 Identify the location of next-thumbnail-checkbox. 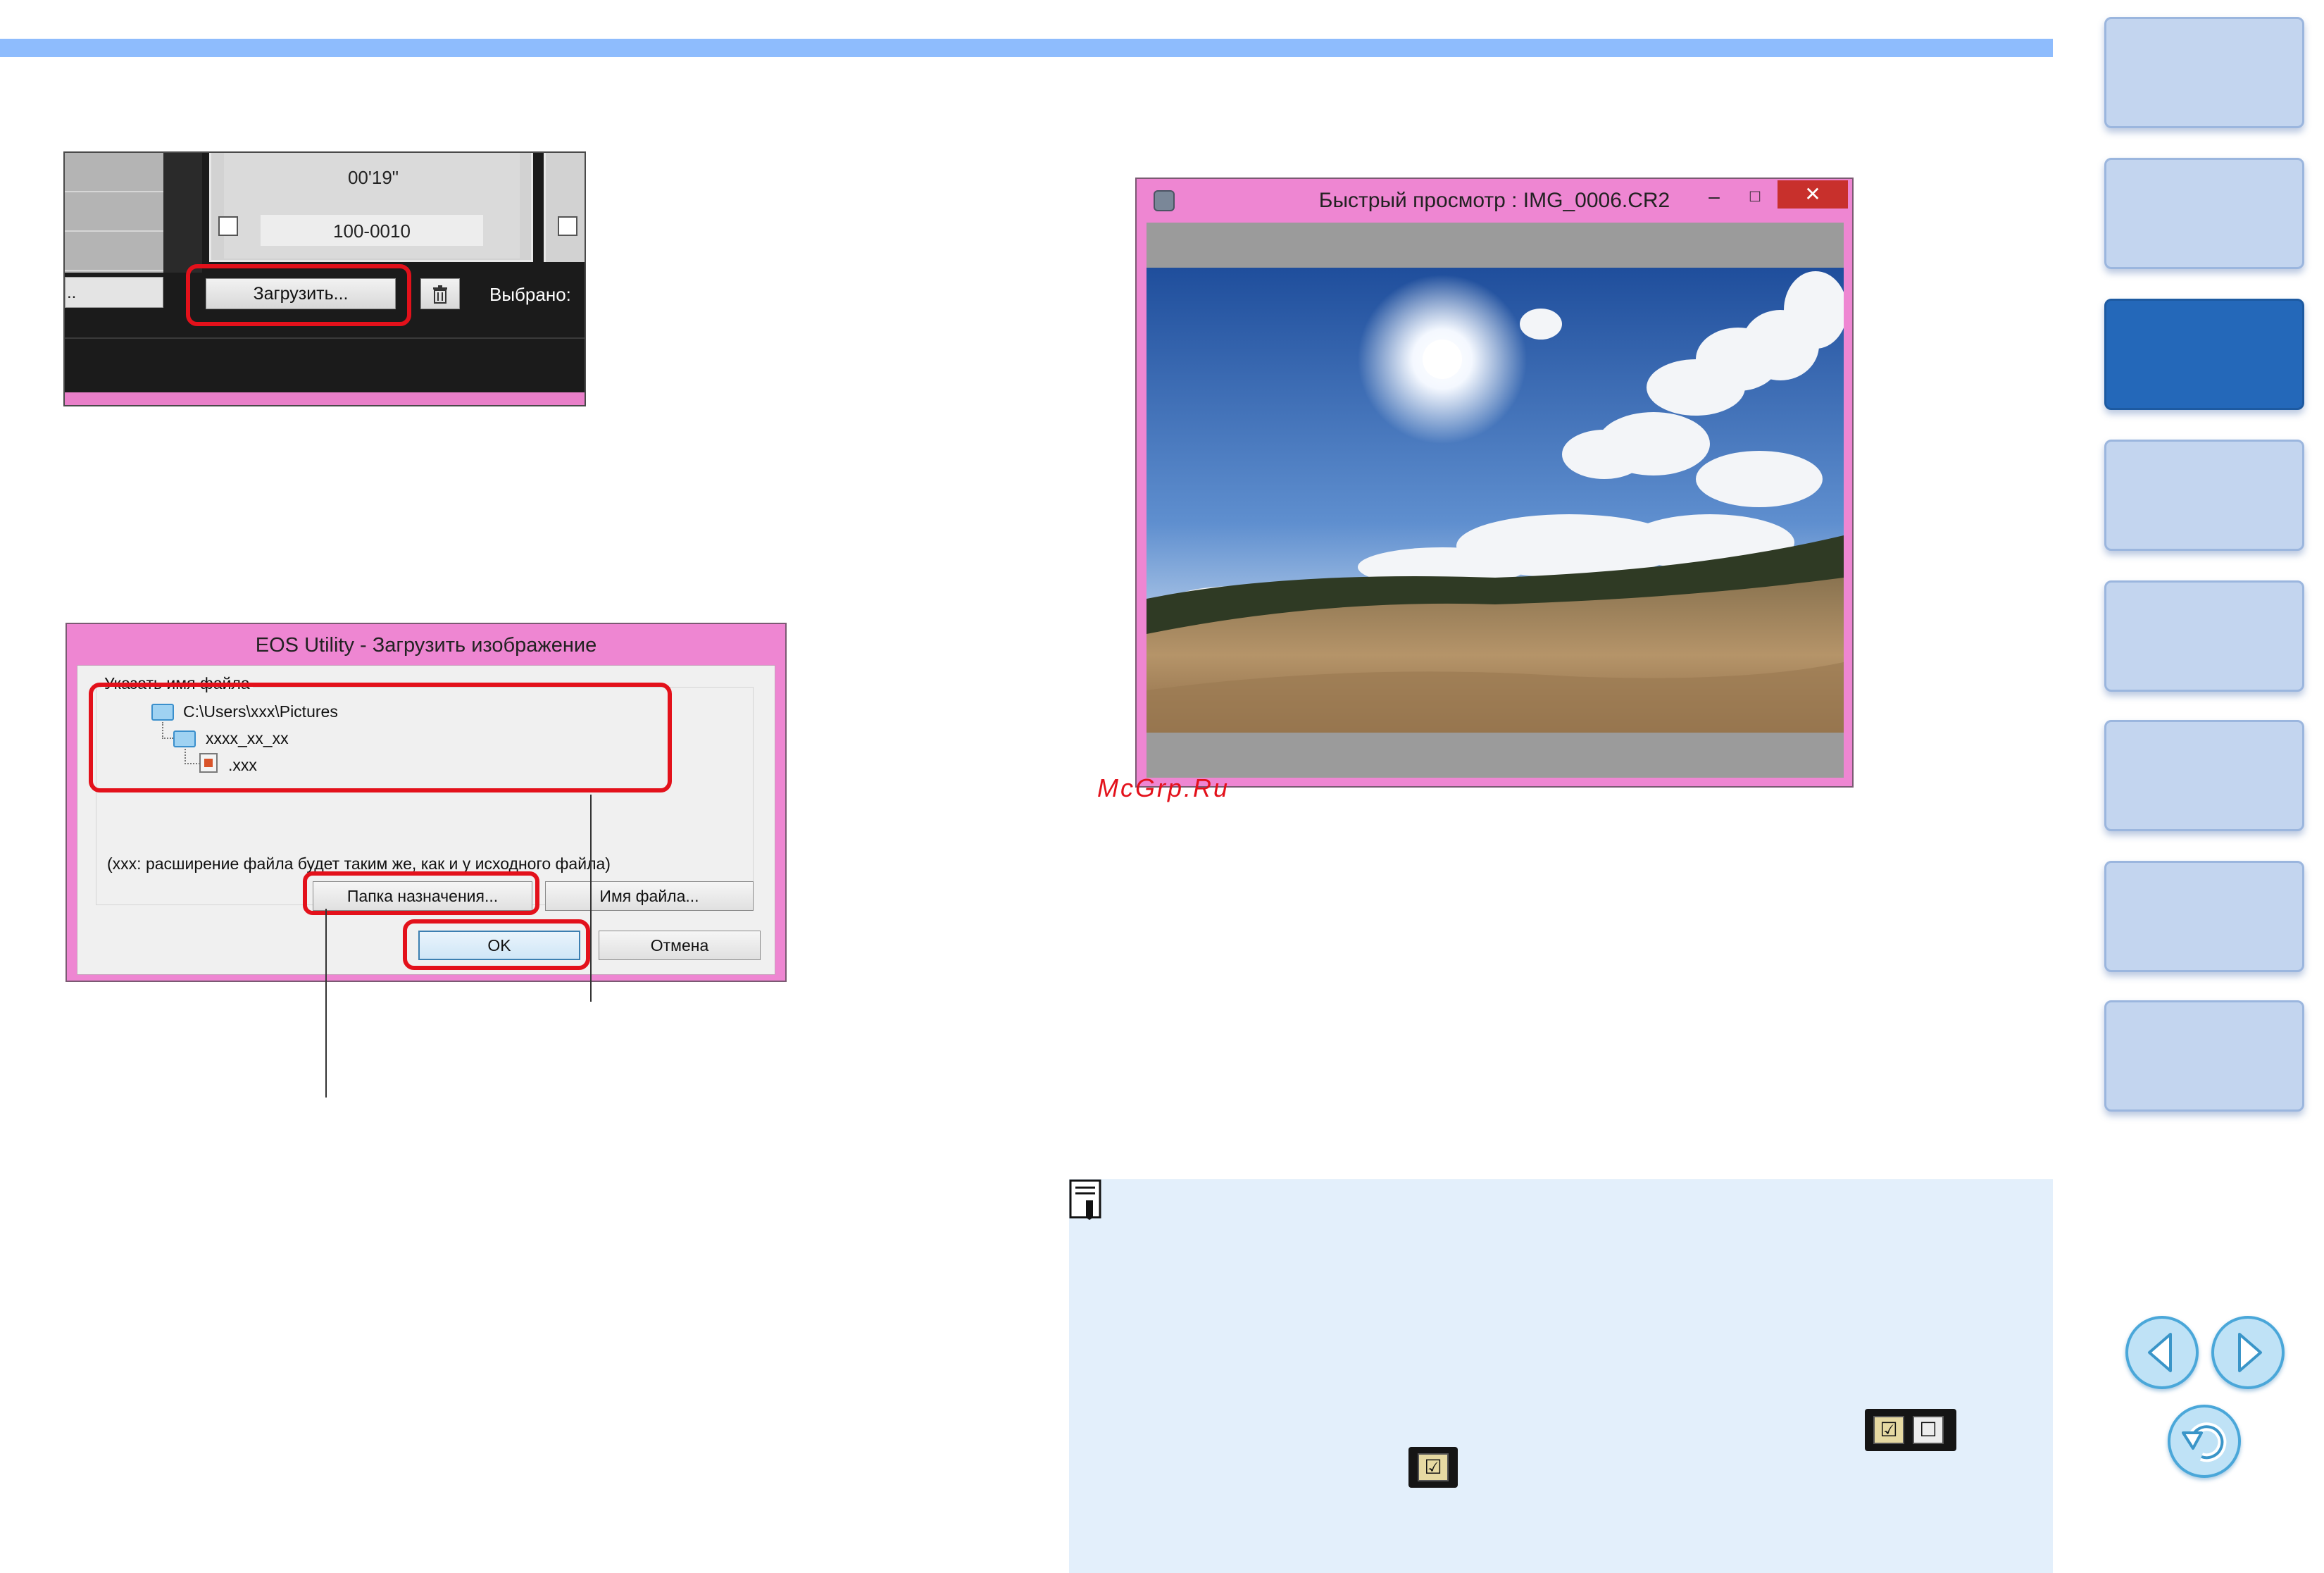
(567, 226).